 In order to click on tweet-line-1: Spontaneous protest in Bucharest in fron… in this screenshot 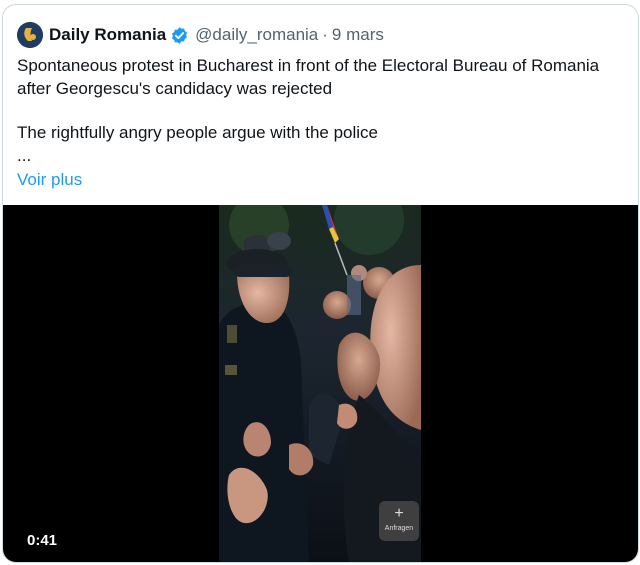, I will do `click(308, 65)`.